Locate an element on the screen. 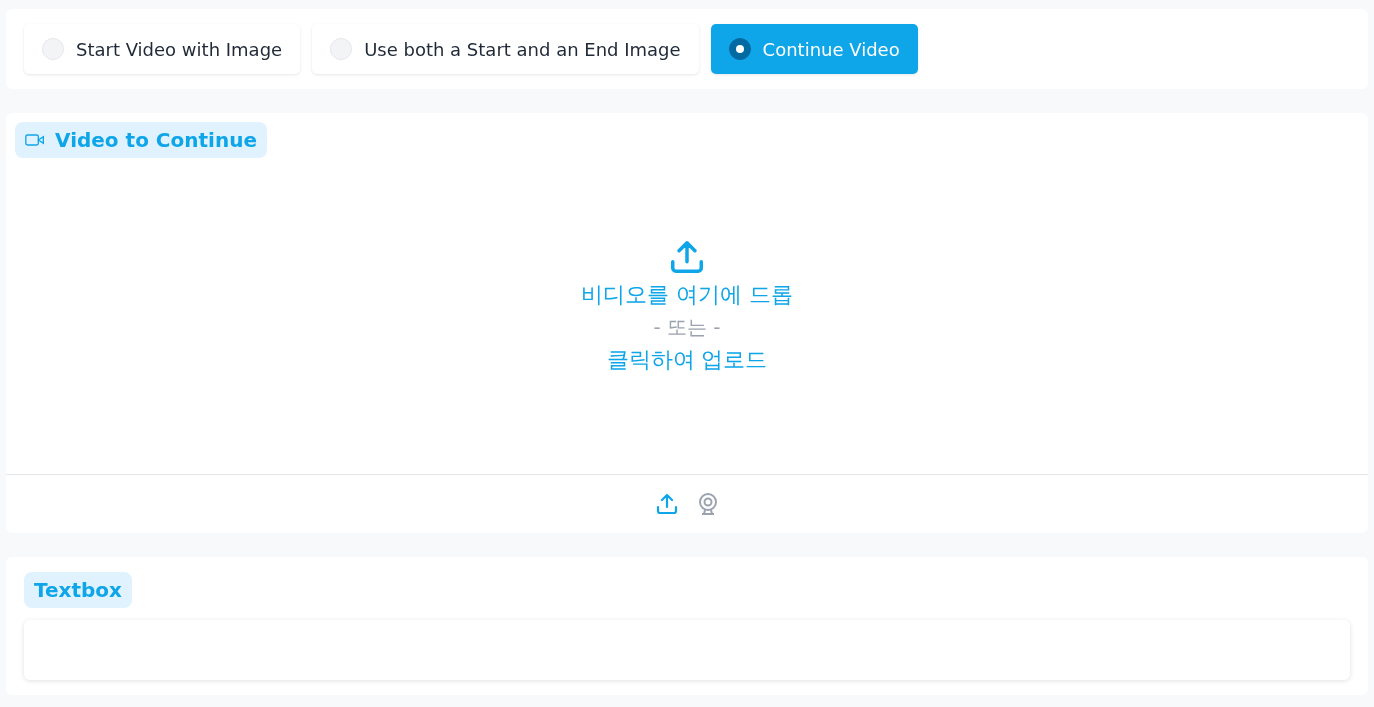 This screenshot has width=1374, height=707. click-upload-text: 클릭하여 업로드 is located at coordinates (687, 359).